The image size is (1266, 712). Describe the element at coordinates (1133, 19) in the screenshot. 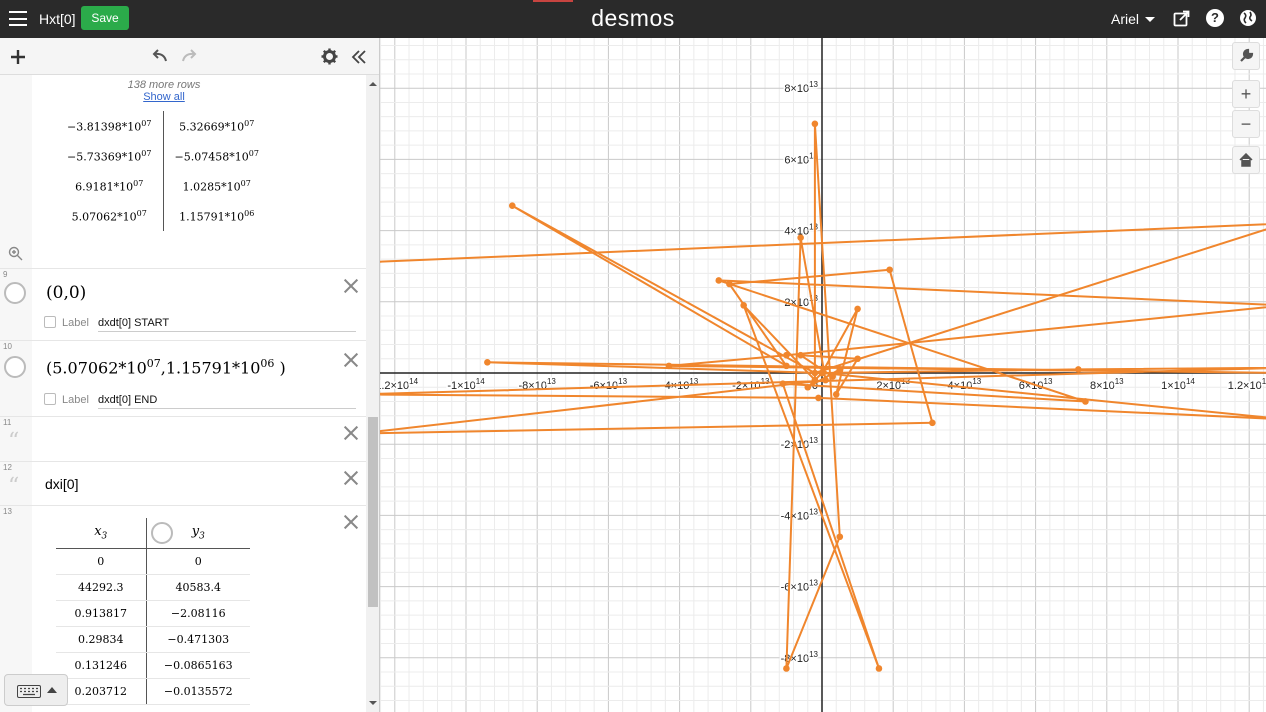

I see `user-menu: Ariel` at that location.